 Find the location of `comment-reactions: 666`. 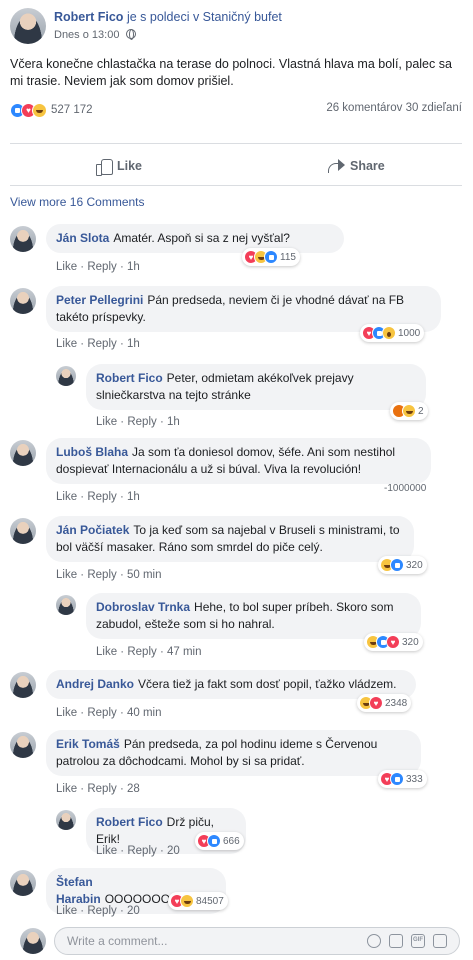

comment-reactions: 666 is located at coordinates (219, 841).